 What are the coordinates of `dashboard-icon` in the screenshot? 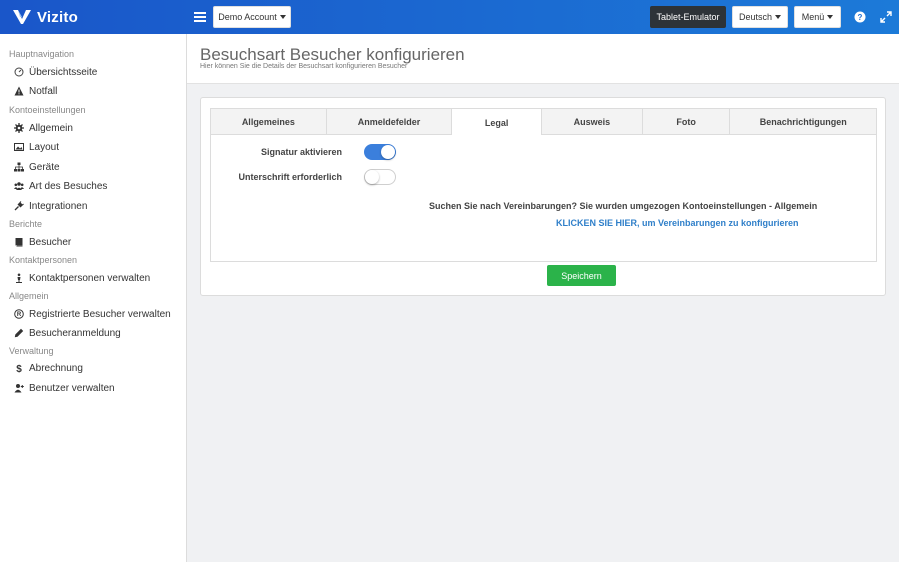 It's located at (19, 72).